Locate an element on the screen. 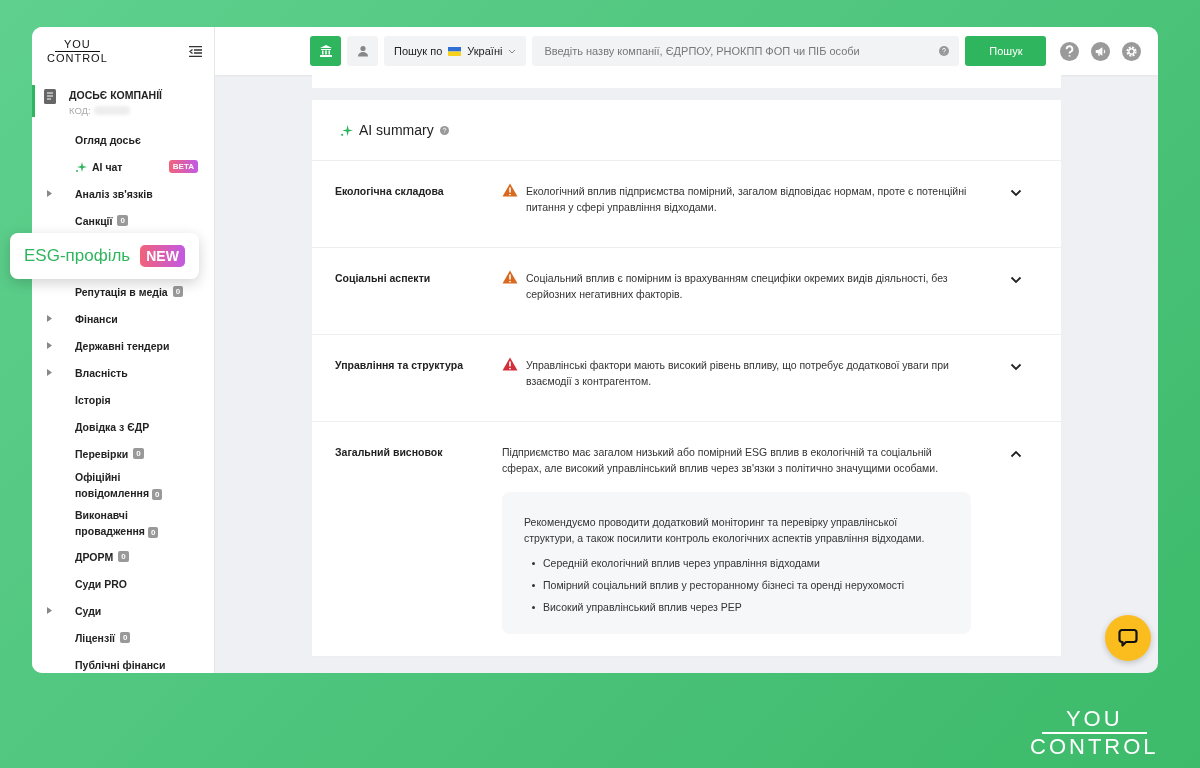  recommendation-text: Рекомендуємо проводити додатковий моніторинг та перевірку управлінської структури, а також посилити контроль екологічних аспектів управління відходами. is located at coordinates (725, 530).